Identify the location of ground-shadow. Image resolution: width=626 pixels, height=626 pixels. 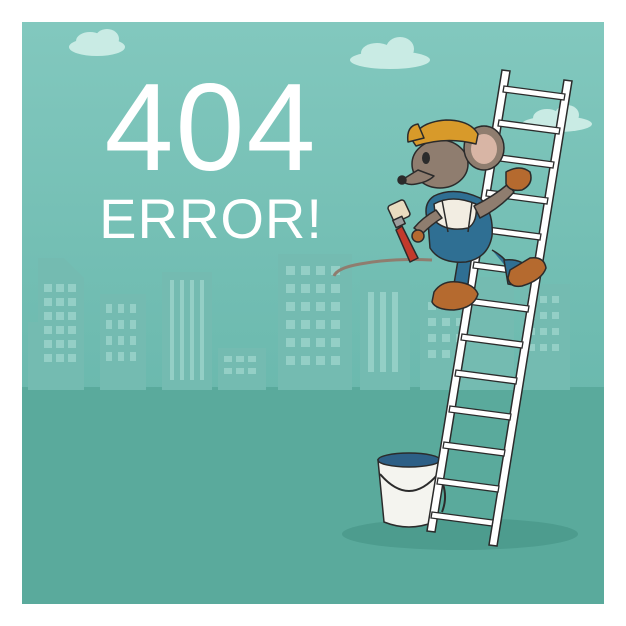
(460, 534).